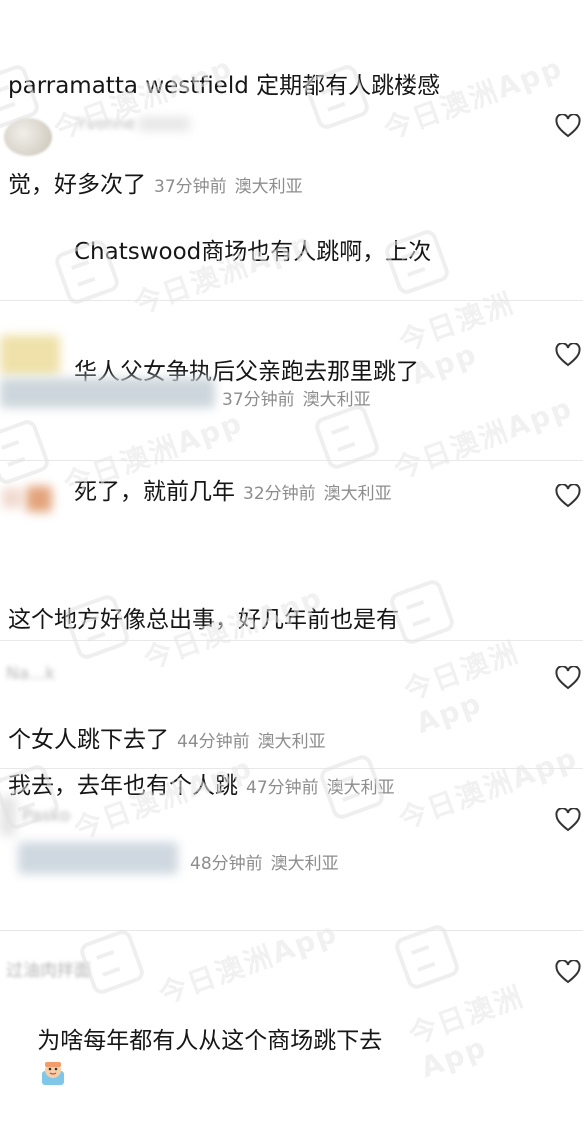 The image size is (583, 1124). Describe the element at coordinates (317, 494) in the screenshot. I see `comment-meta: 32分钟前 澳大利亚` at that location.